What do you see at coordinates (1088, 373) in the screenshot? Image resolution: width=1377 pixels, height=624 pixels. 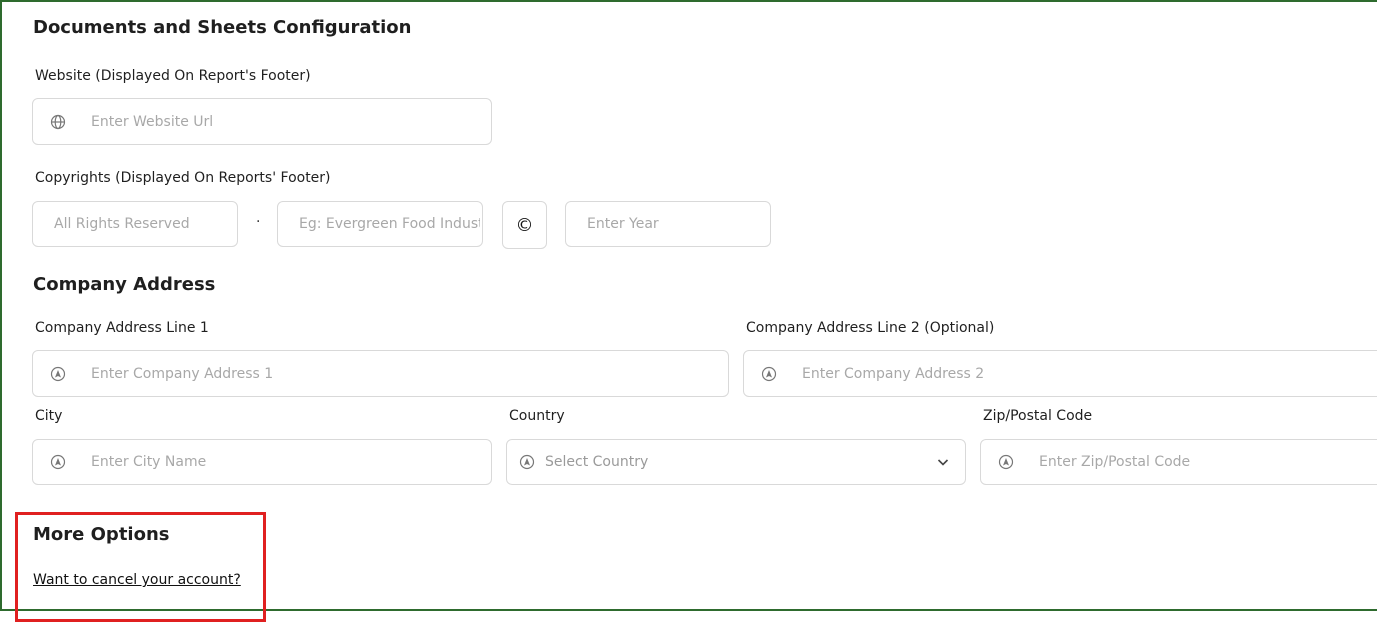 I see `address-line2-input` at bounding box center [1088, 373].